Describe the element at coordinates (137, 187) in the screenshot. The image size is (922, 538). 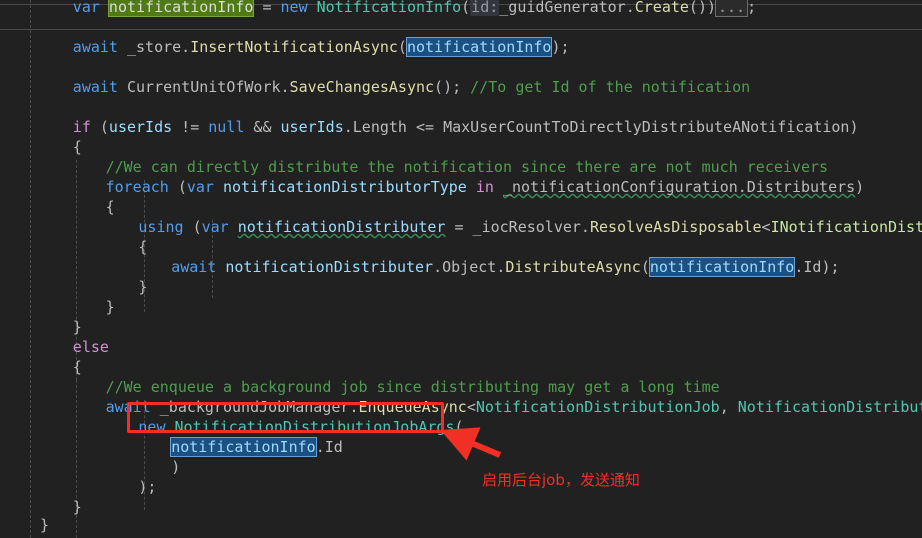
I see `code-token: foreach` at that location.